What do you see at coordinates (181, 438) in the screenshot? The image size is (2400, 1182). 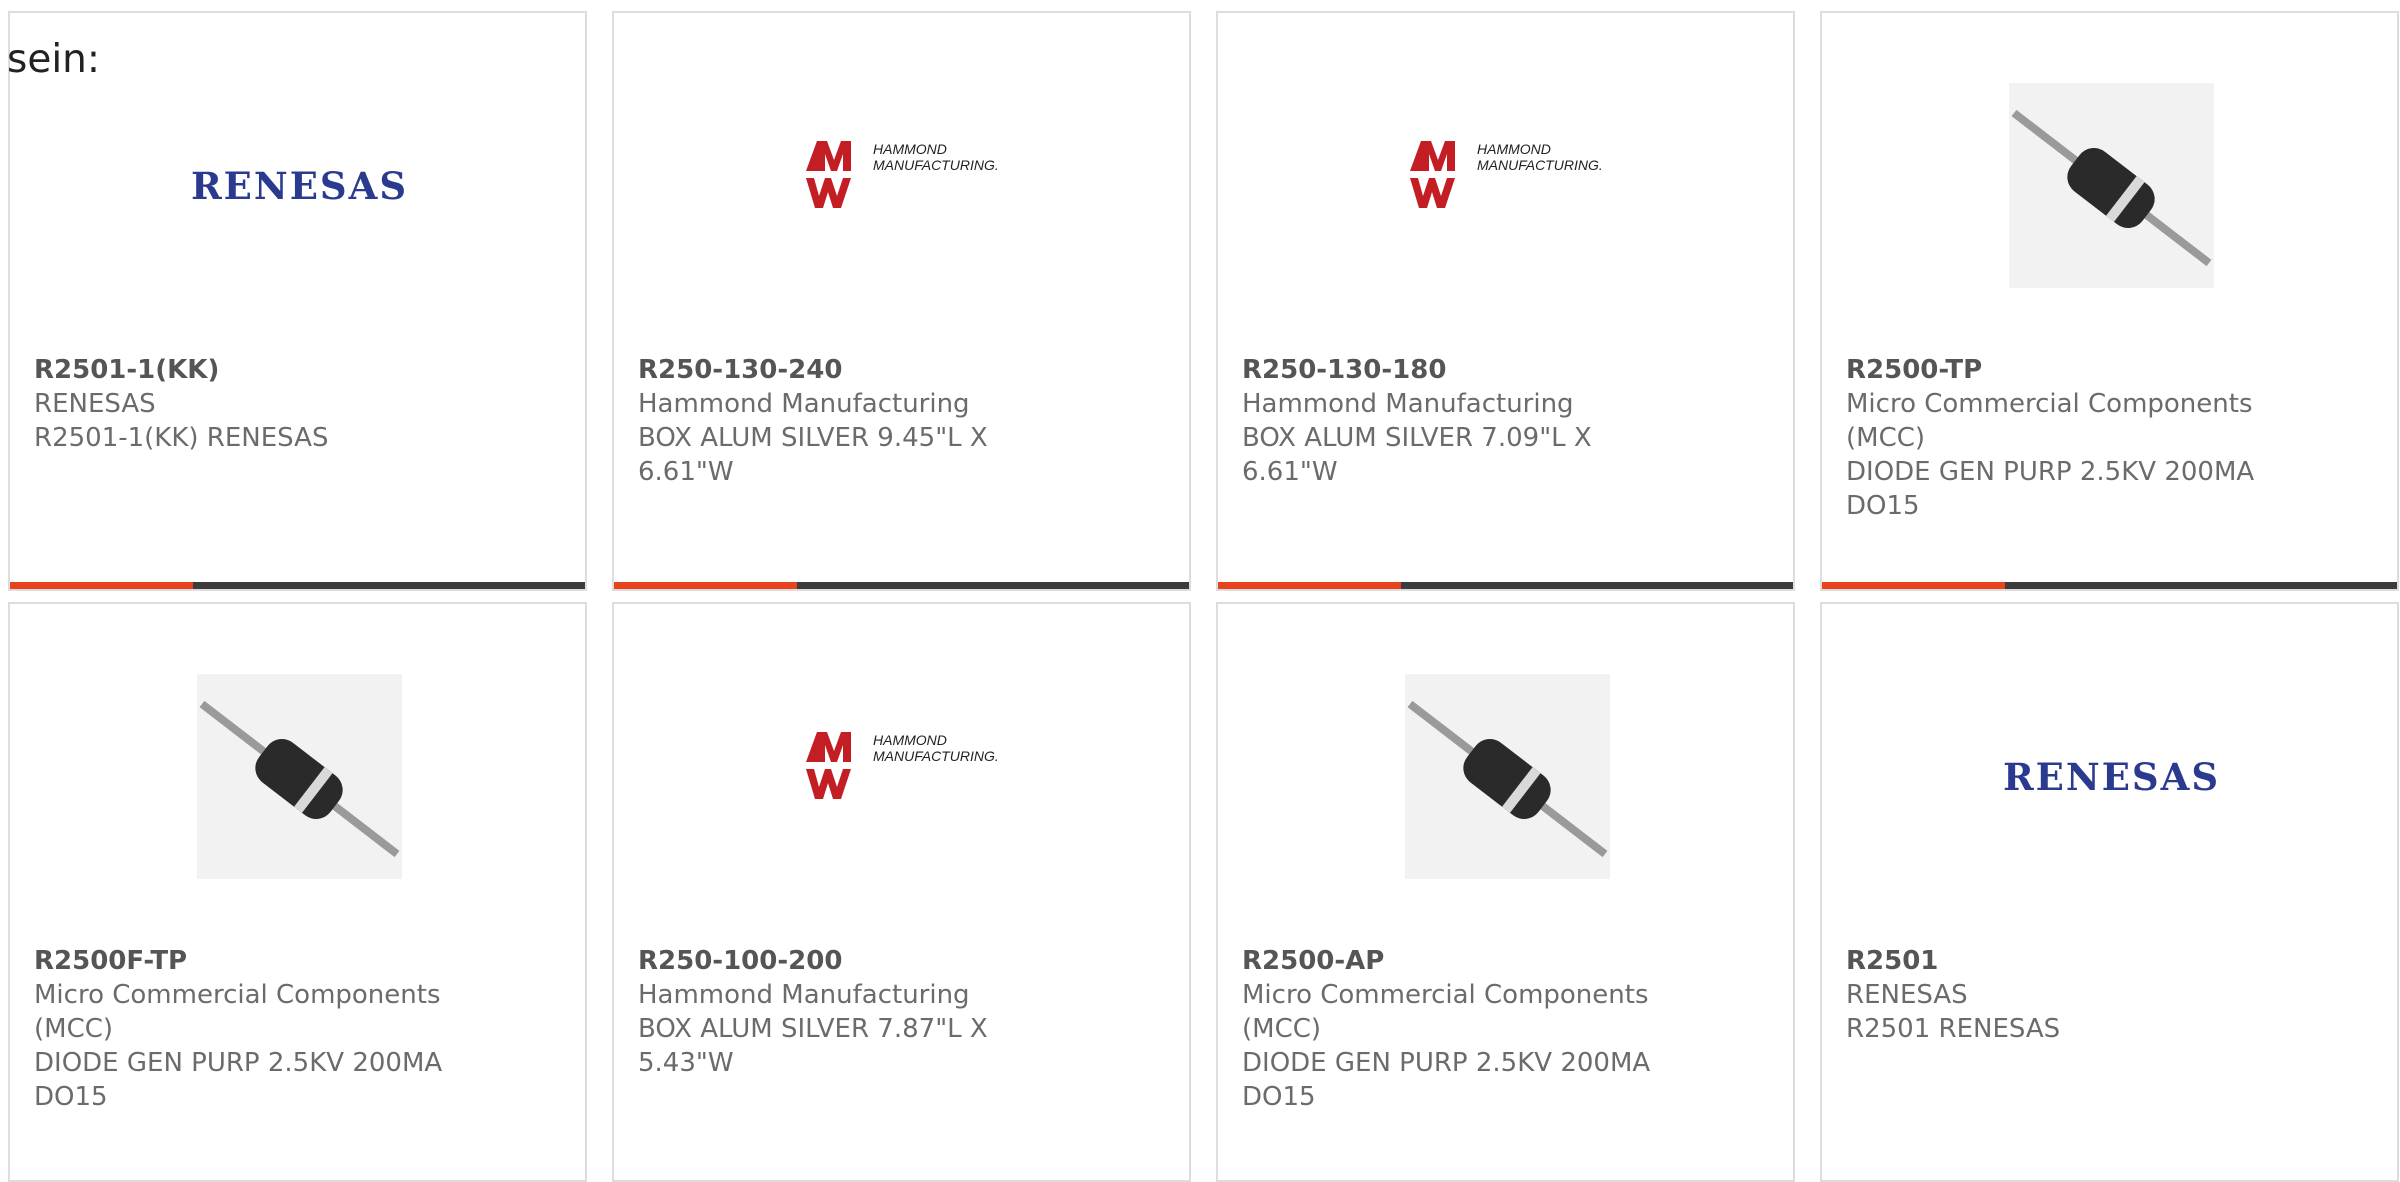 I see `description: R2501-1(KK) RENESAS` at bounding box center [181, 438].